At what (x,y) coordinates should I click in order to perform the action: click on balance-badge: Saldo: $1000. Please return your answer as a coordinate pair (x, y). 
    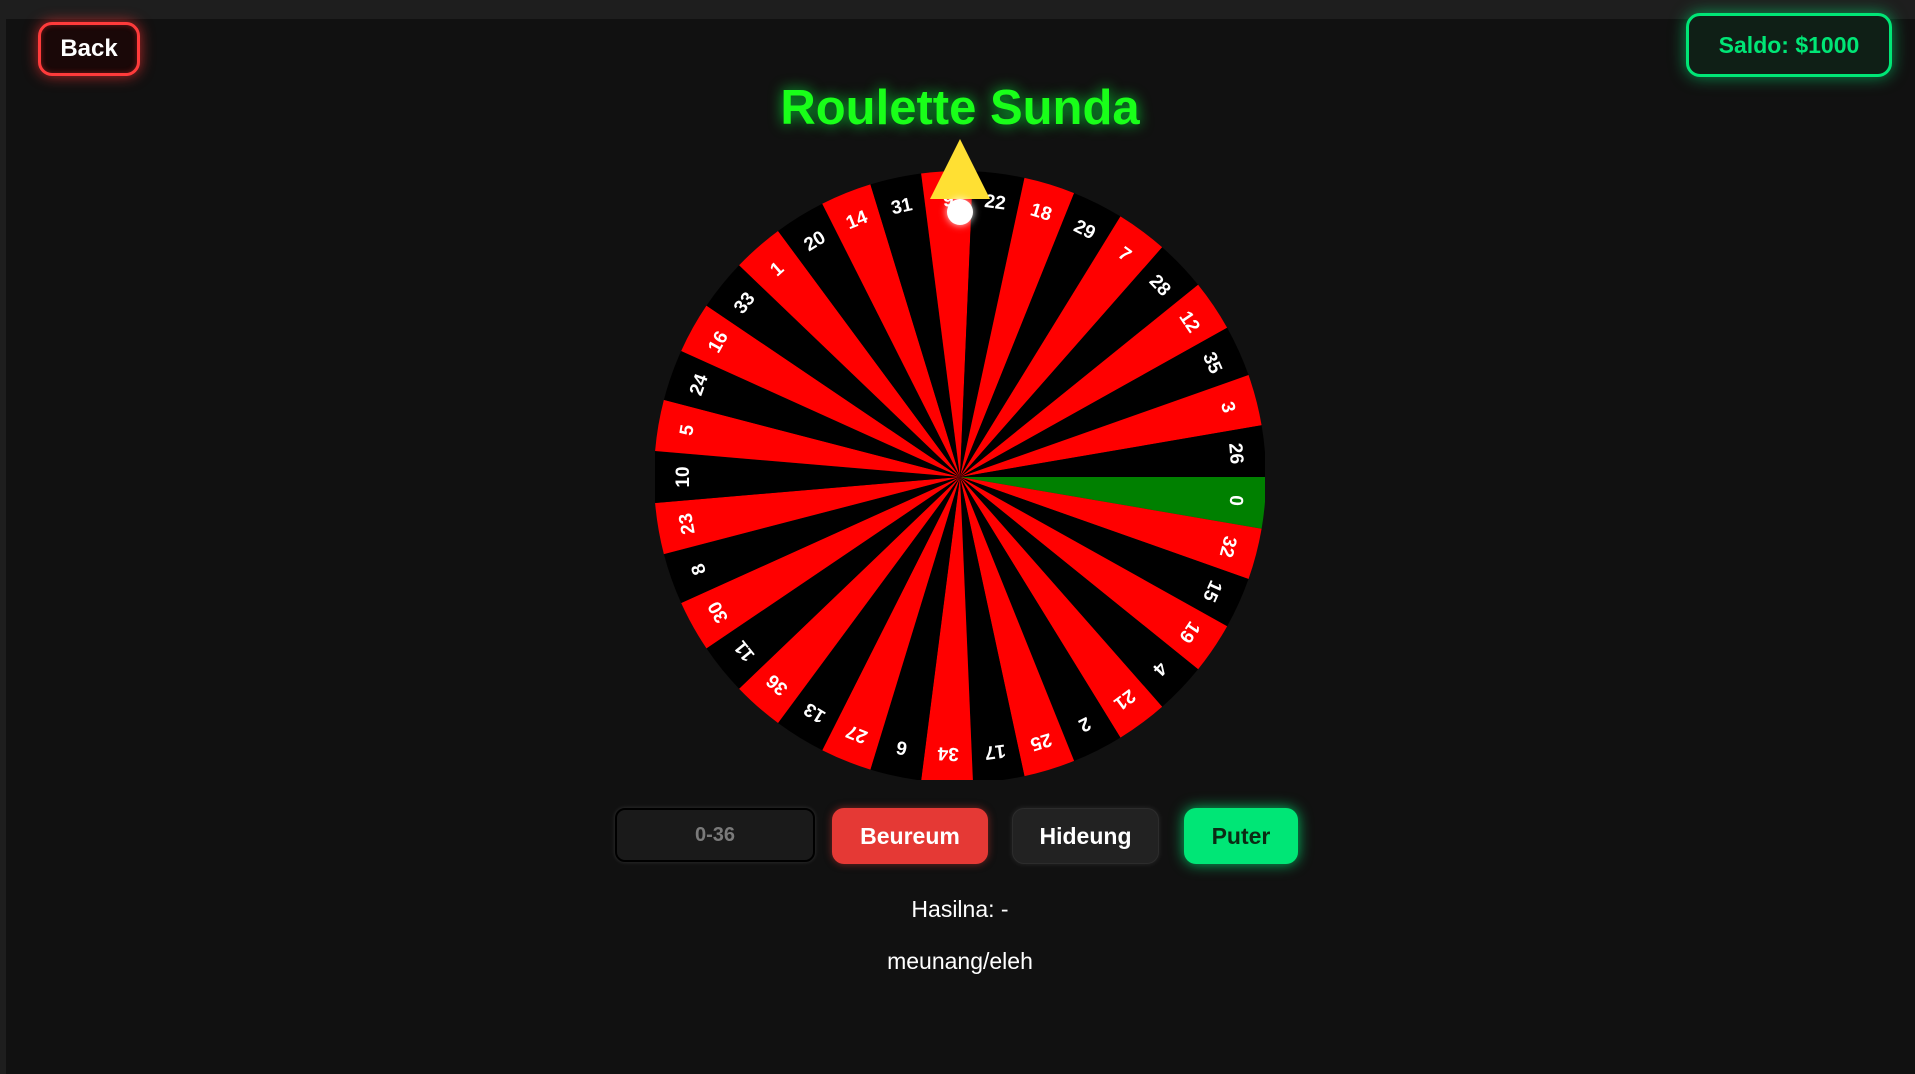
    Looking at the image, I should click on (1789, 45).